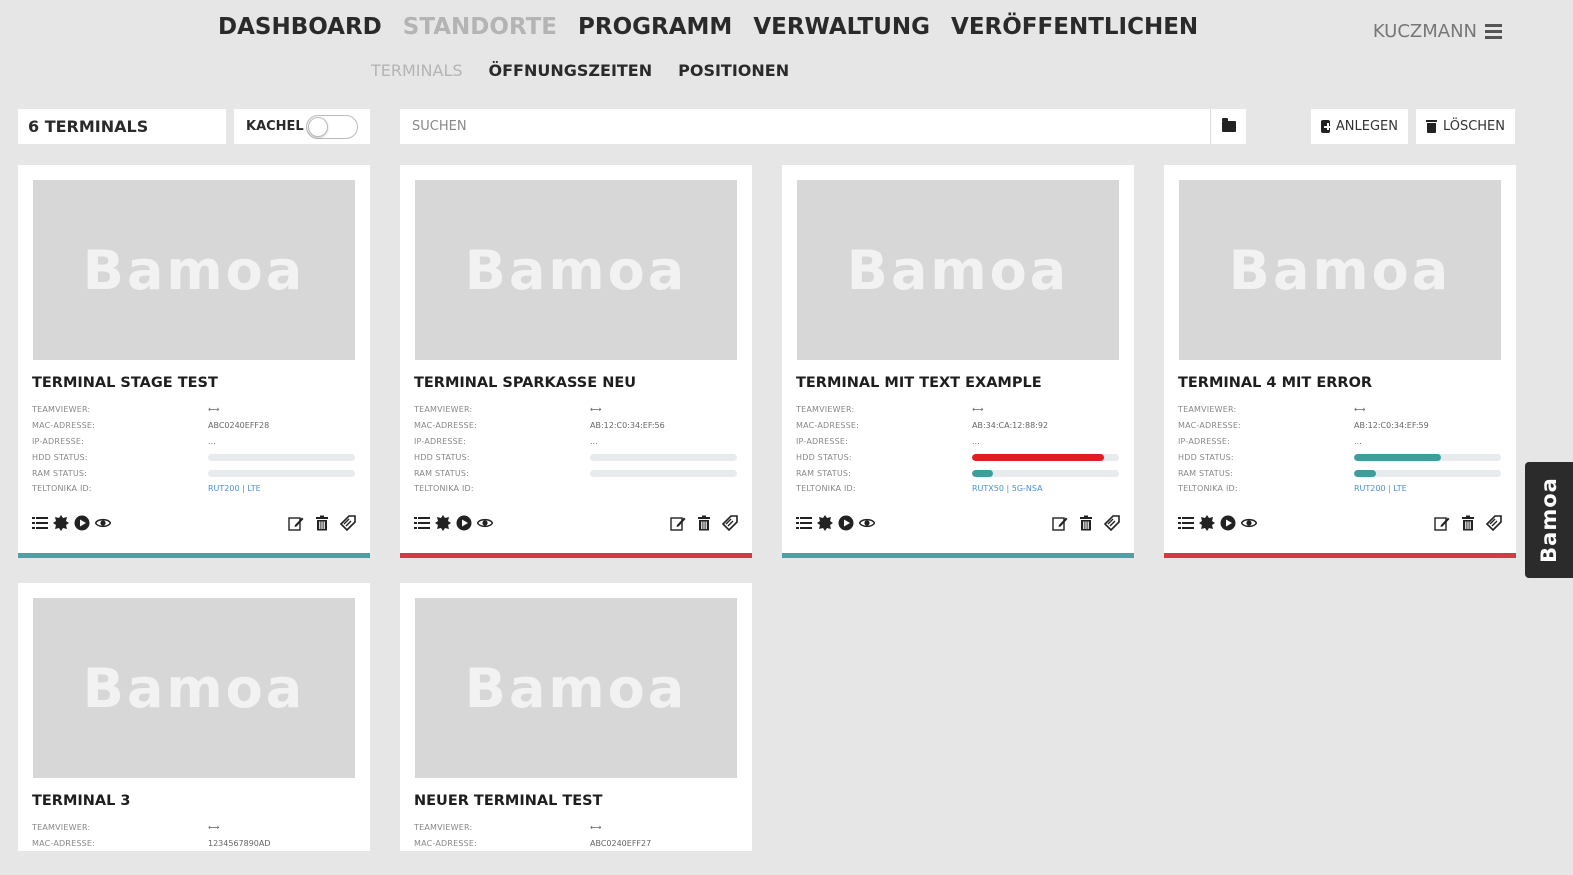  I want to click on brand-side-tab: Bamoa, so click(1549, 520).